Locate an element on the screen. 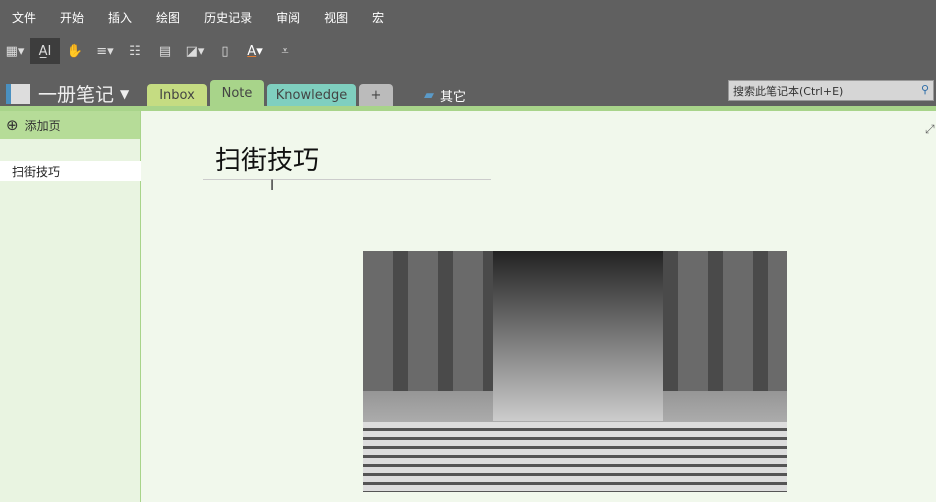 This screenshot has height=502, width=936. chevron-down-icon: ▼ is located at coordinates (125, 93).